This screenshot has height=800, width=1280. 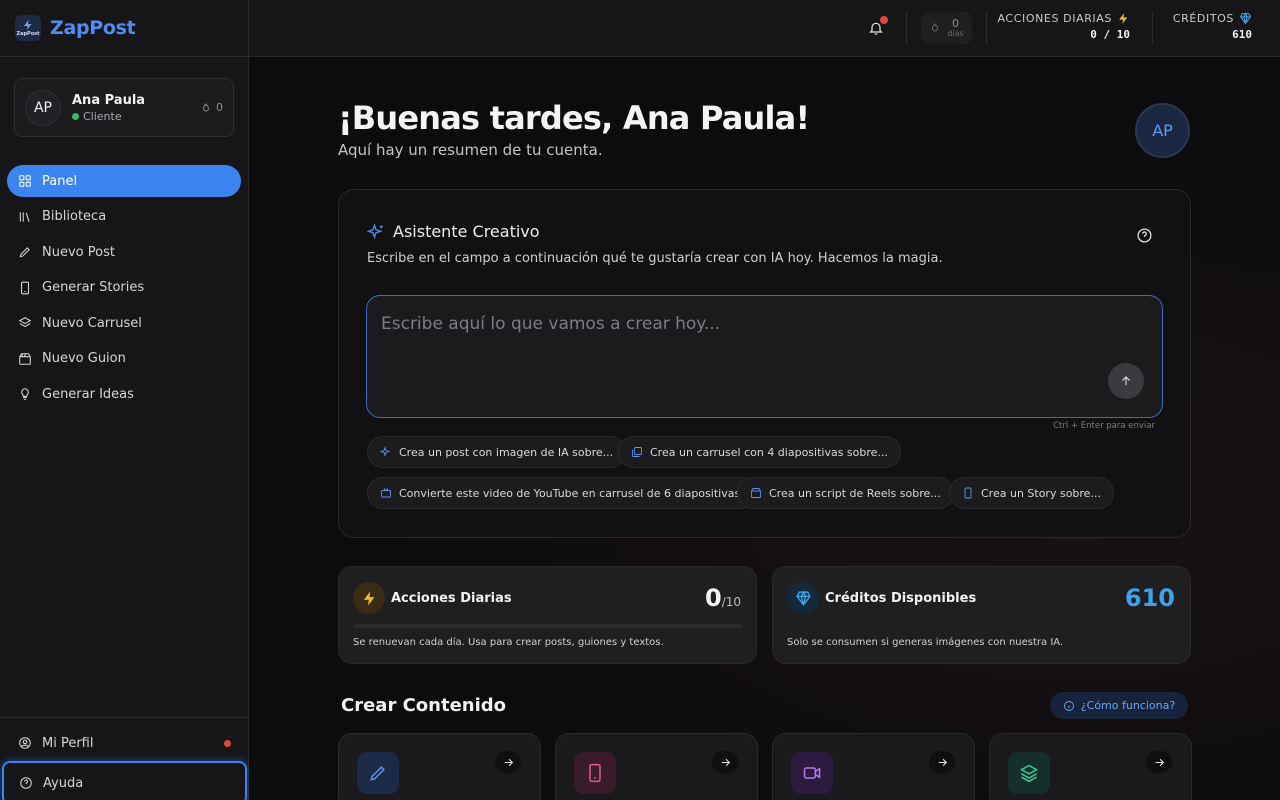 I want to click on nav-item-mi-perfil: Mi Perfil, so click(x=124, y=743).